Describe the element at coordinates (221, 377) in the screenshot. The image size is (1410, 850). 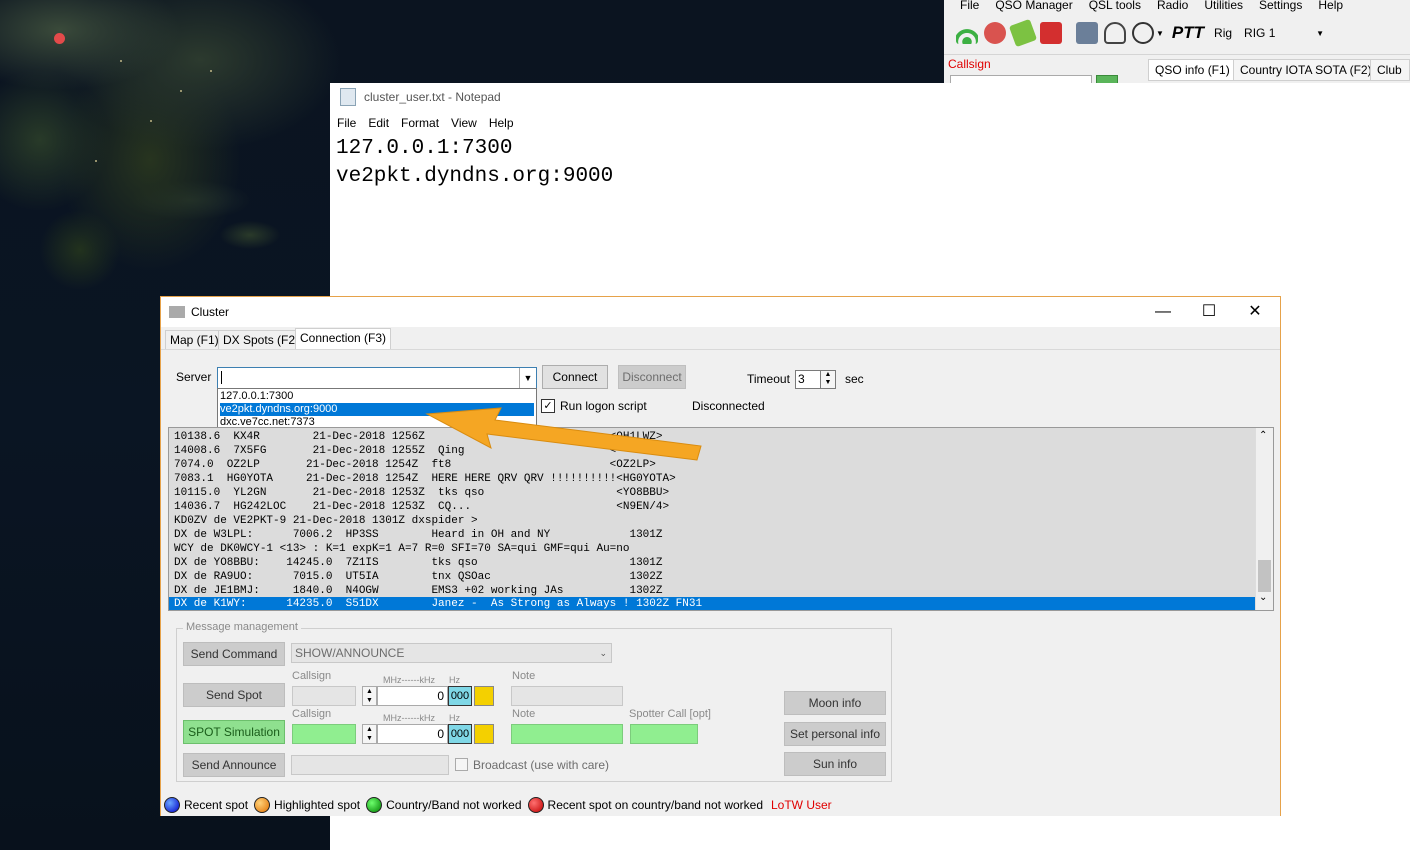
I see `text-cursor` at that location.